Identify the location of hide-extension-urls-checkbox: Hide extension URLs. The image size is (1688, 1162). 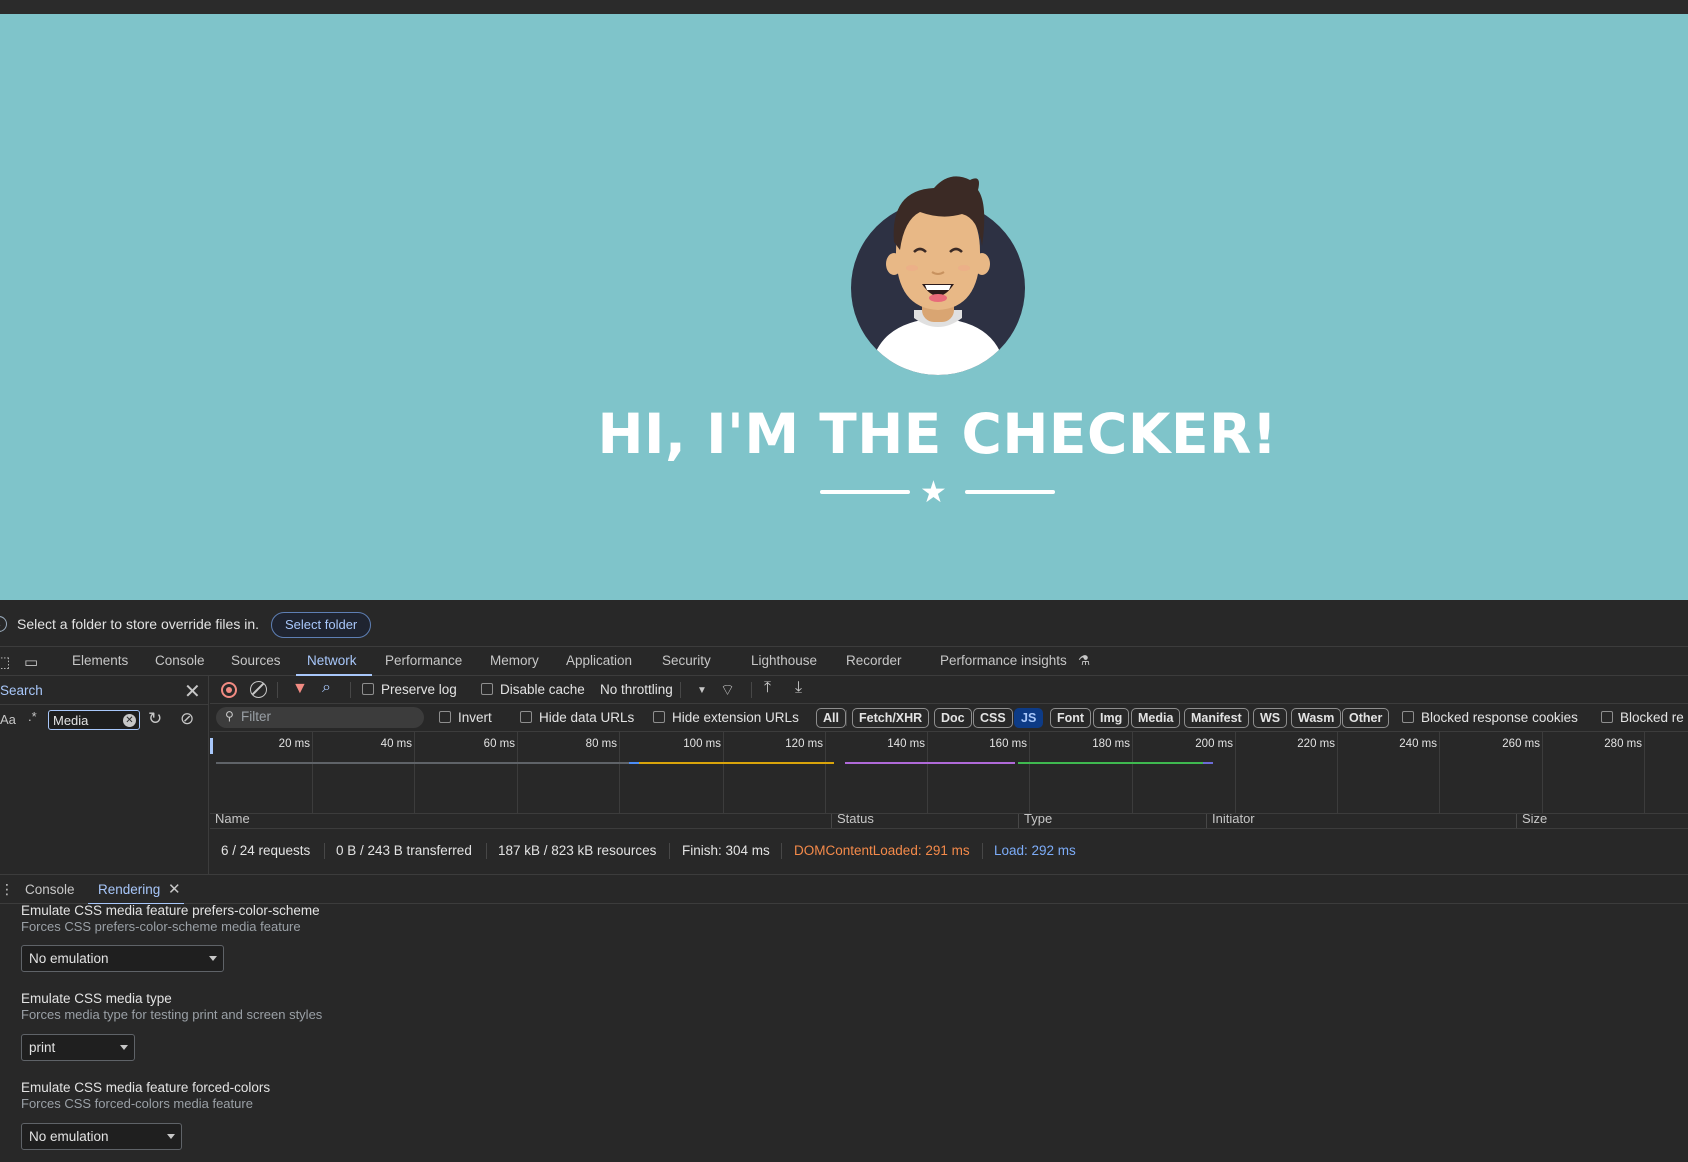
(726, 717).